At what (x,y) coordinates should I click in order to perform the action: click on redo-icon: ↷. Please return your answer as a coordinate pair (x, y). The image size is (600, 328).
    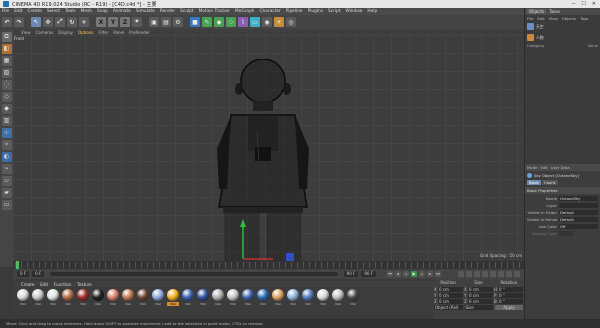
    Looking at the image, I should click on (19, 22).